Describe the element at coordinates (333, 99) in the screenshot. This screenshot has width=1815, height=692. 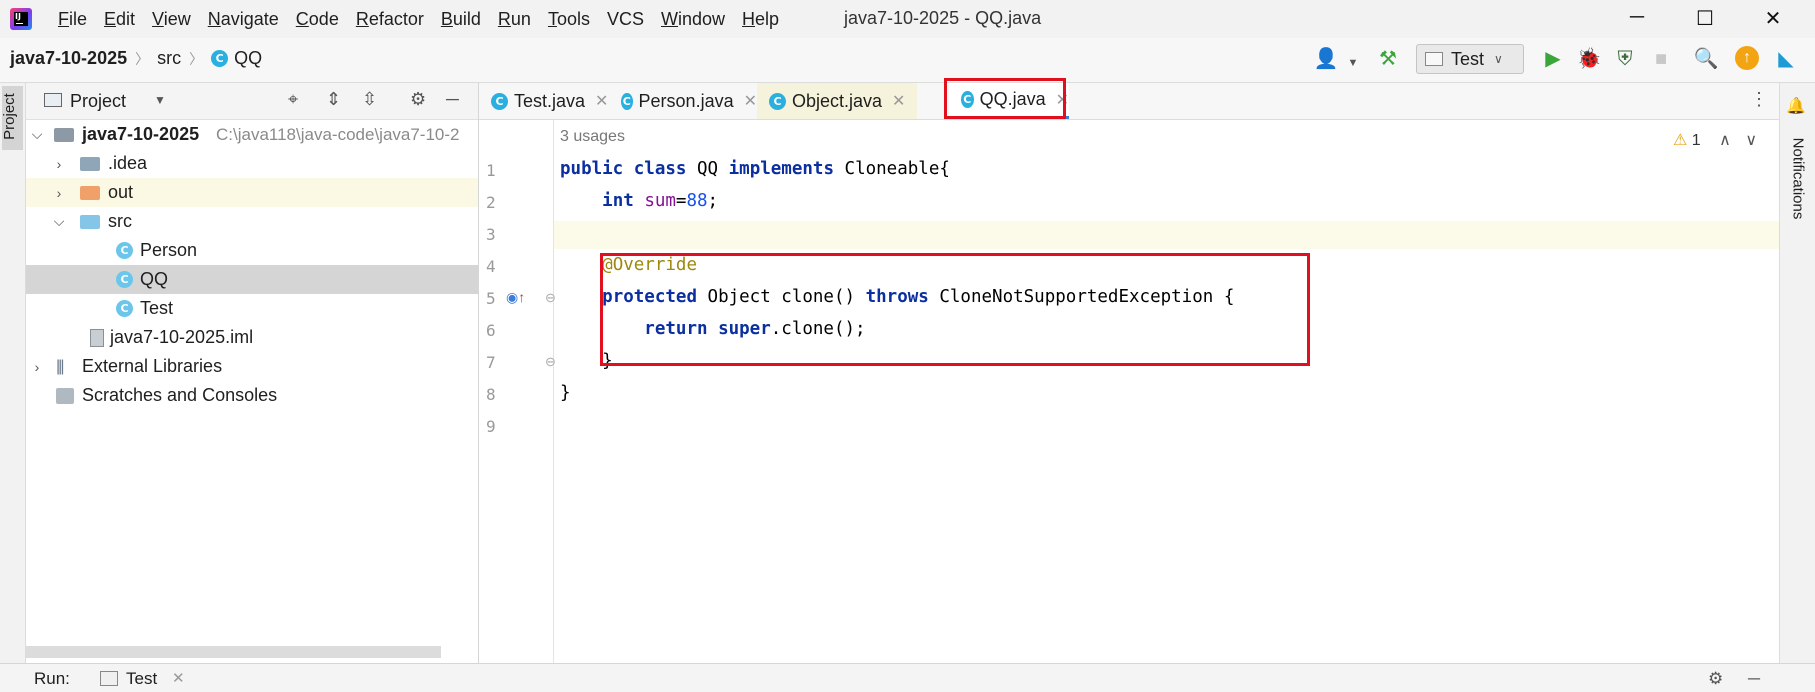
I see `expand-all-icon: ⇕` at that location.